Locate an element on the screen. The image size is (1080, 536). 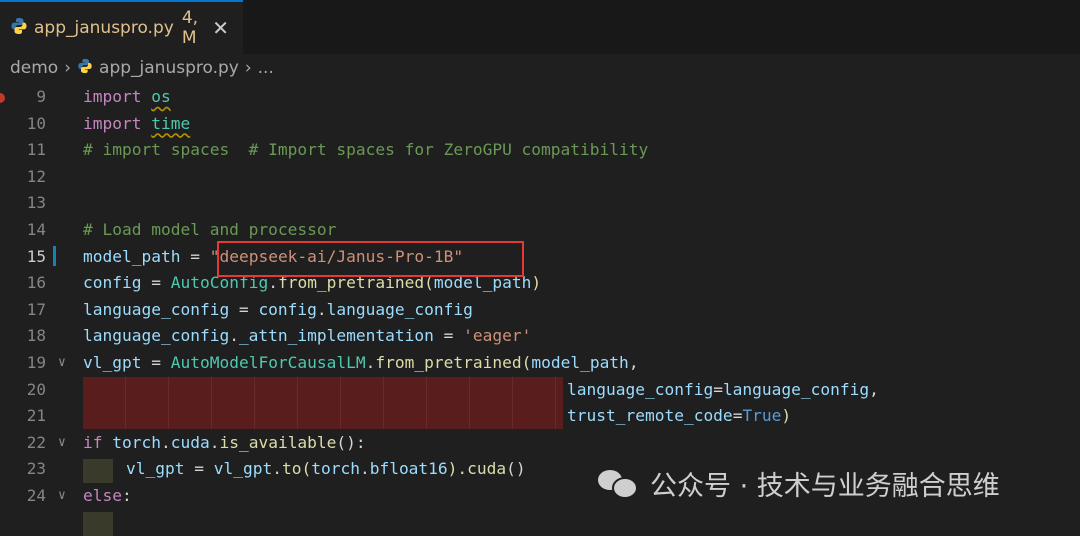
watermark: 公众号 · 技术与业务融合思维 is located at coordinates (828, 483).